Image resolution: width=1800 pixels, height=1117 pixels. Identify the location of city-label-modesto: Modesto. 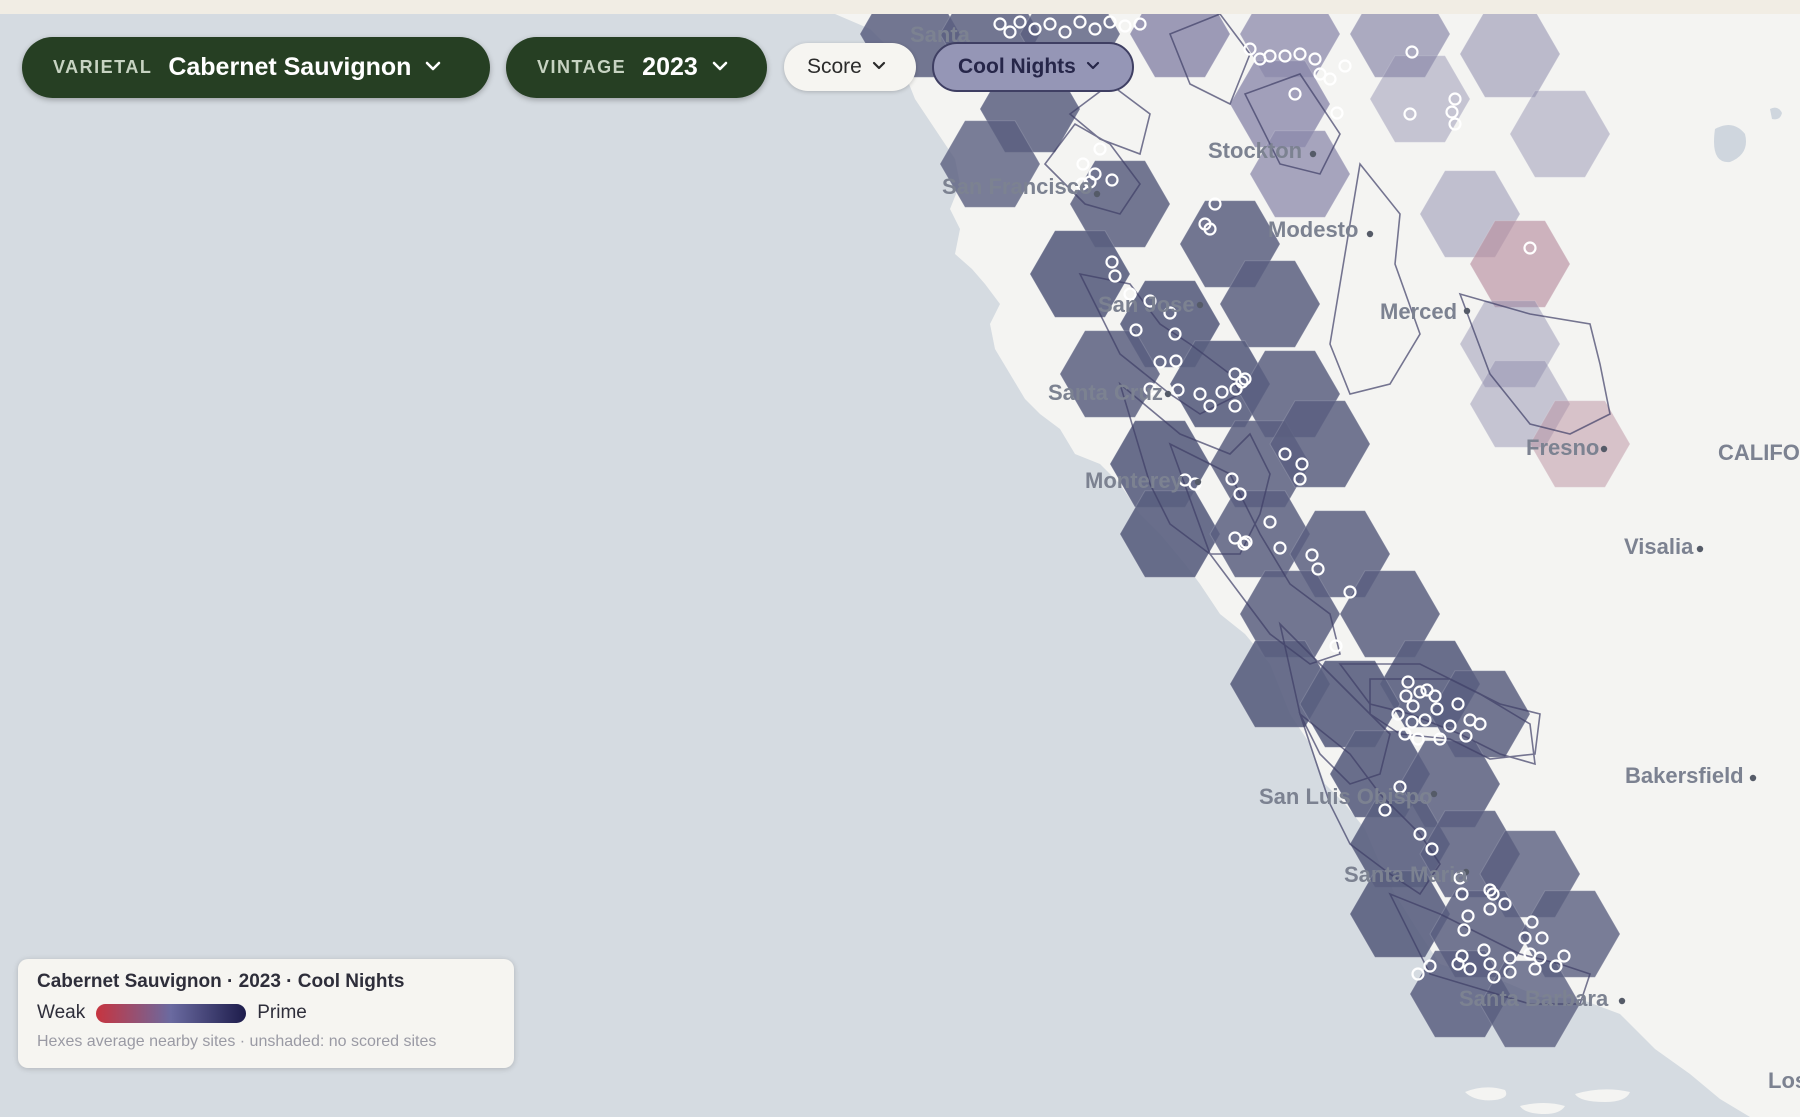
(1313, 229).